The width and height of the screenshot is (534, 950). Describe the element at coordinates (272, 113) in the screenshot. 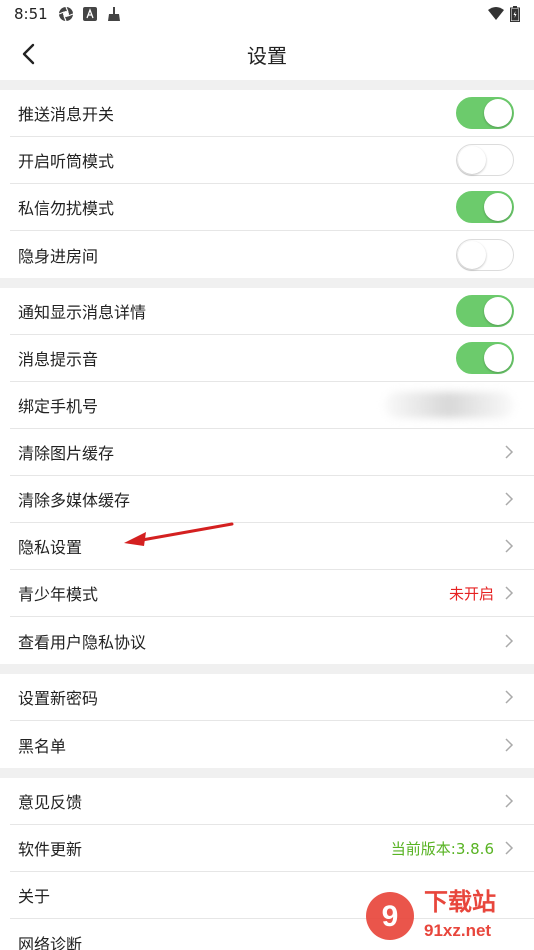

I see `row-push-notifications: 推送消息开关` at that location.